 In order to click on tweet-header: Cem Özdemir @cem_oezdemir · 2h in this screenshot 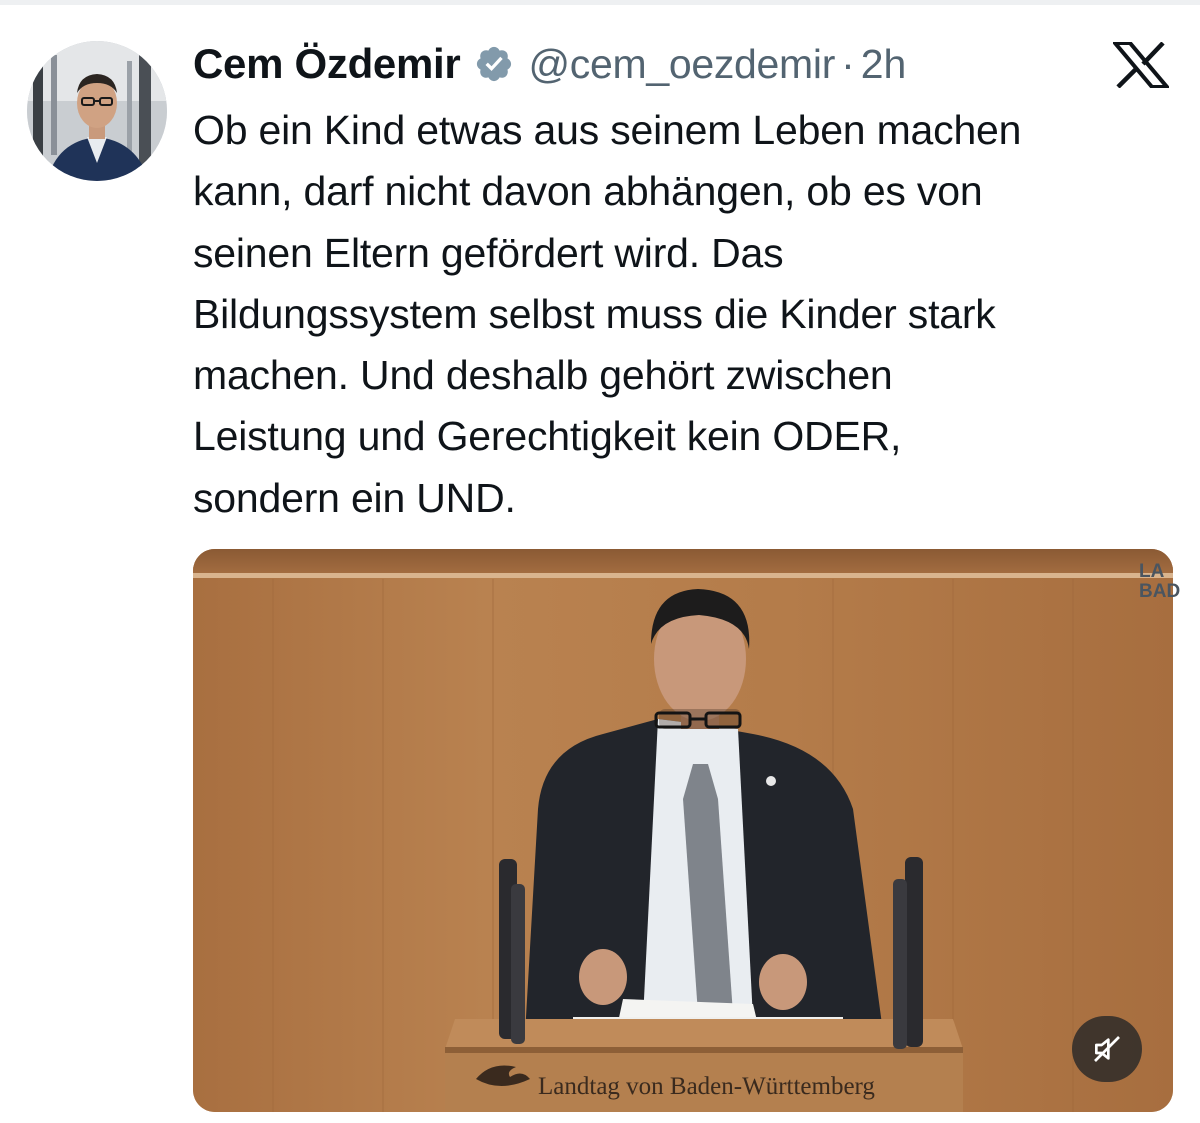, I will do `click(549, 64)`.